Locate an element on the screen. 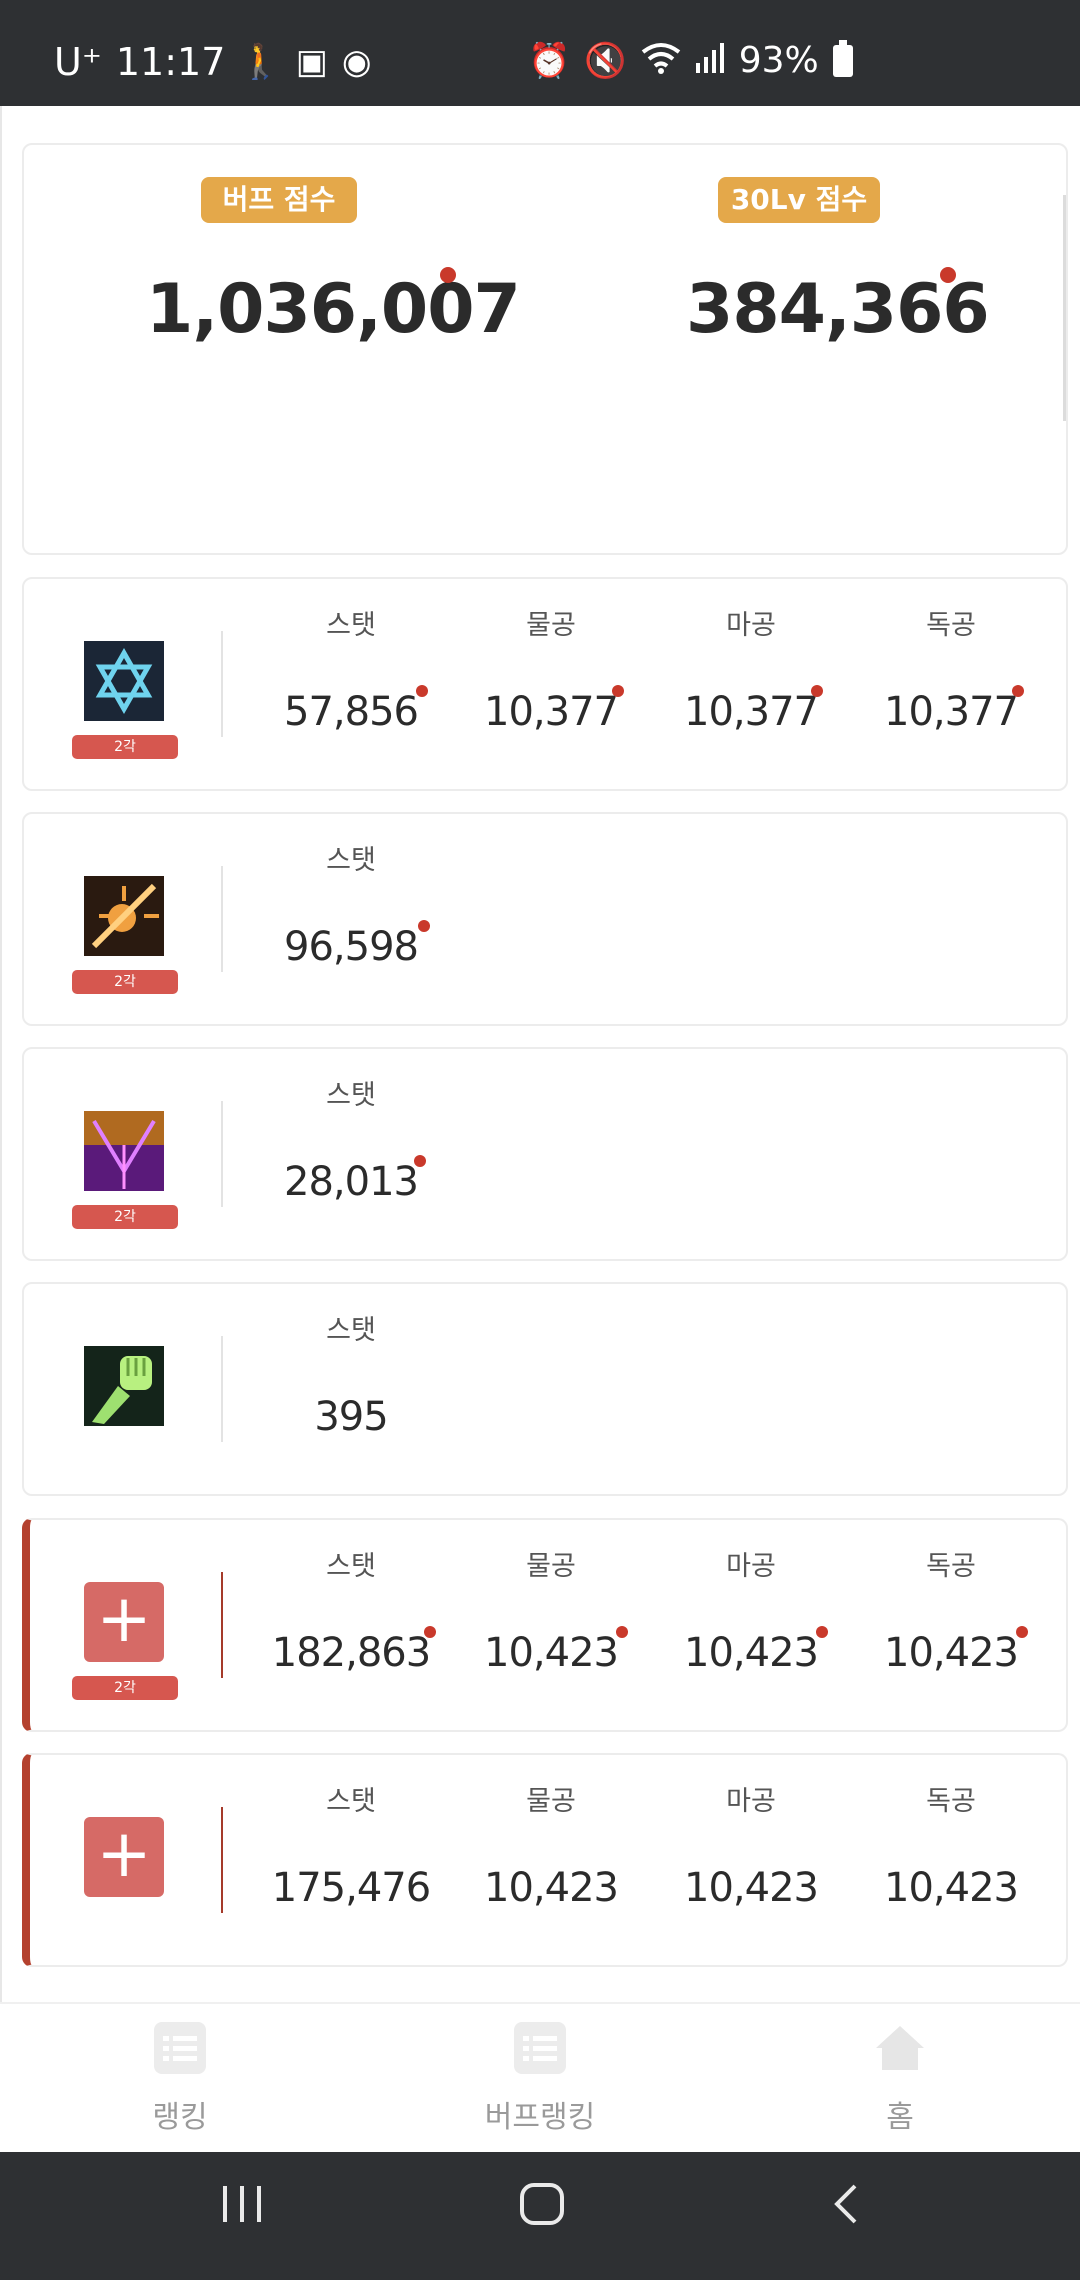  buff-card: 스탯 395 is located at coordinates (545, 1389).